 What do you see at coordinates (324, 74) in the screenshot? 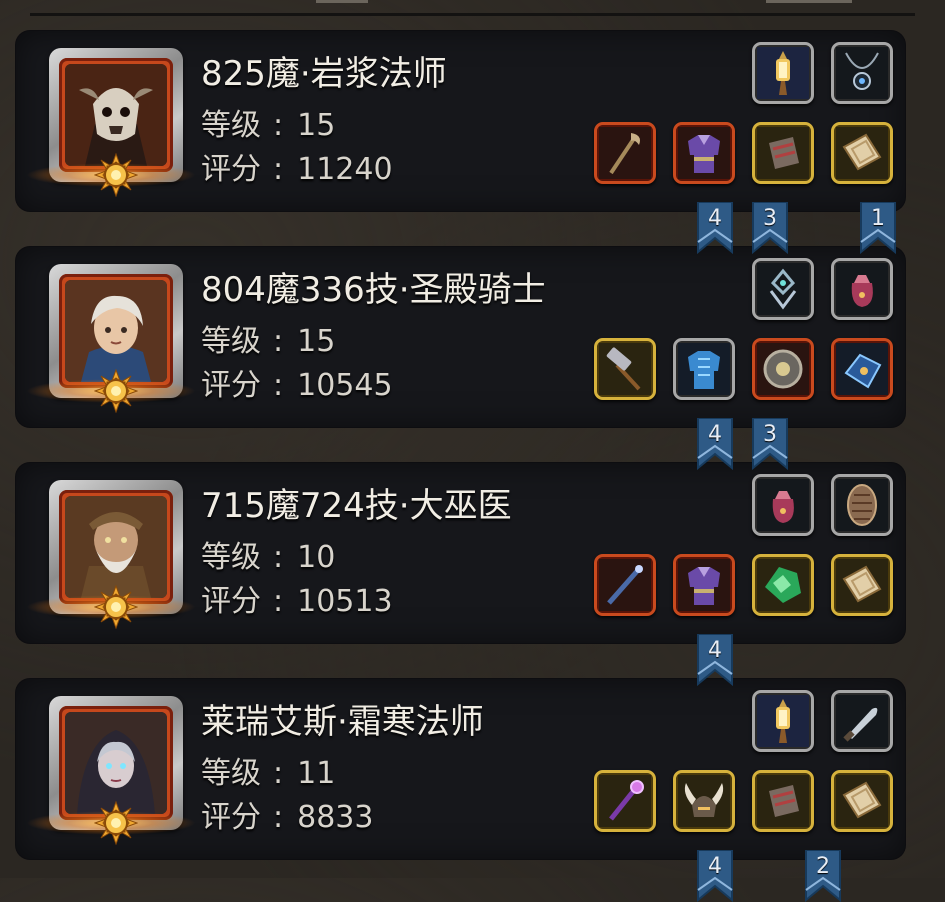
I see `hero-name: 825魔·岩浆法师` at bounding box center [324, 74].